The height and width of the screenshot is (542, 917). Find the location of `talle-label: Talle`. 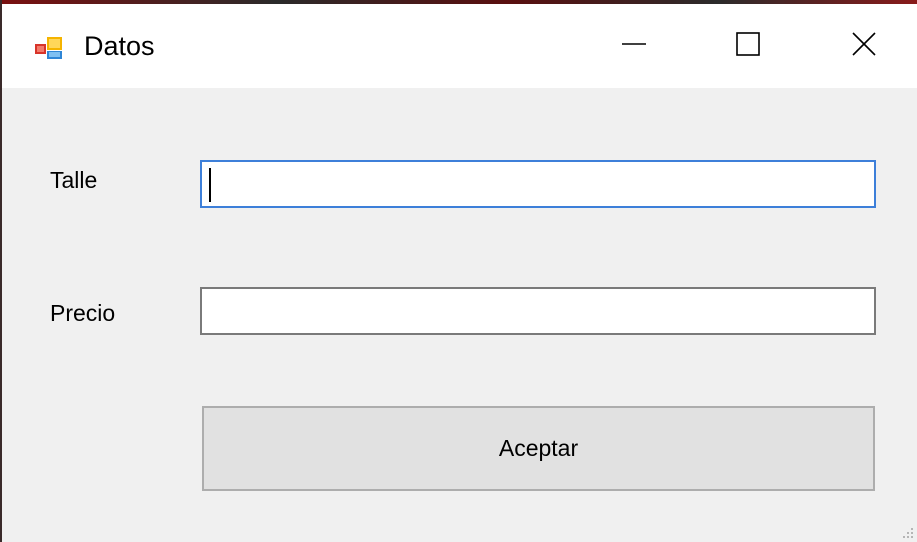

talle-label: Talle is located at coordinates (74, 180).